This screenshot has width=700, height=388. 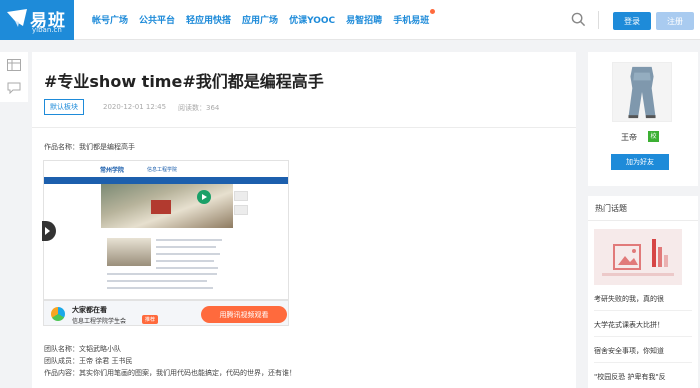 I want to click on embedded-thumbnail, so click(x=129, y=252).